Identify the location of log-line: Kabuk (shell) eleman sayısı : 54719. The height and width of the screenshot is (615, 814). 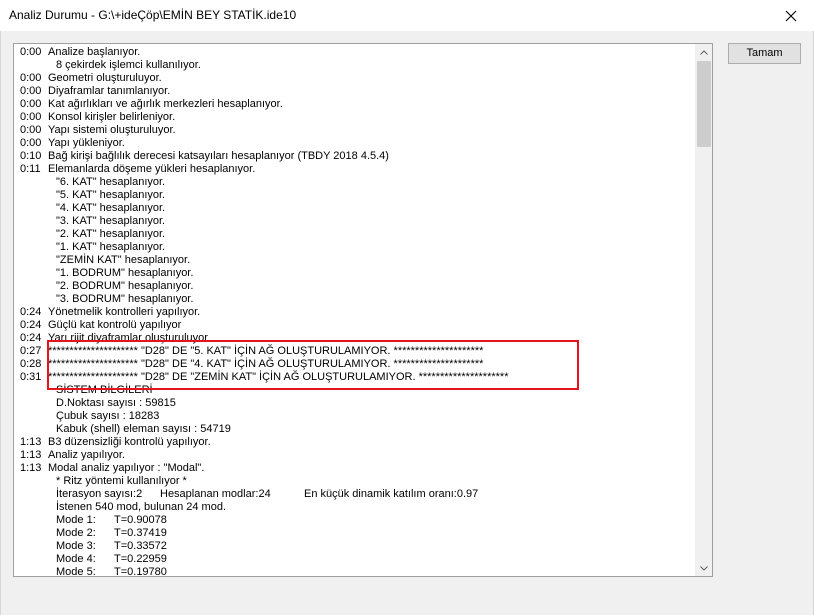
(355, 429).